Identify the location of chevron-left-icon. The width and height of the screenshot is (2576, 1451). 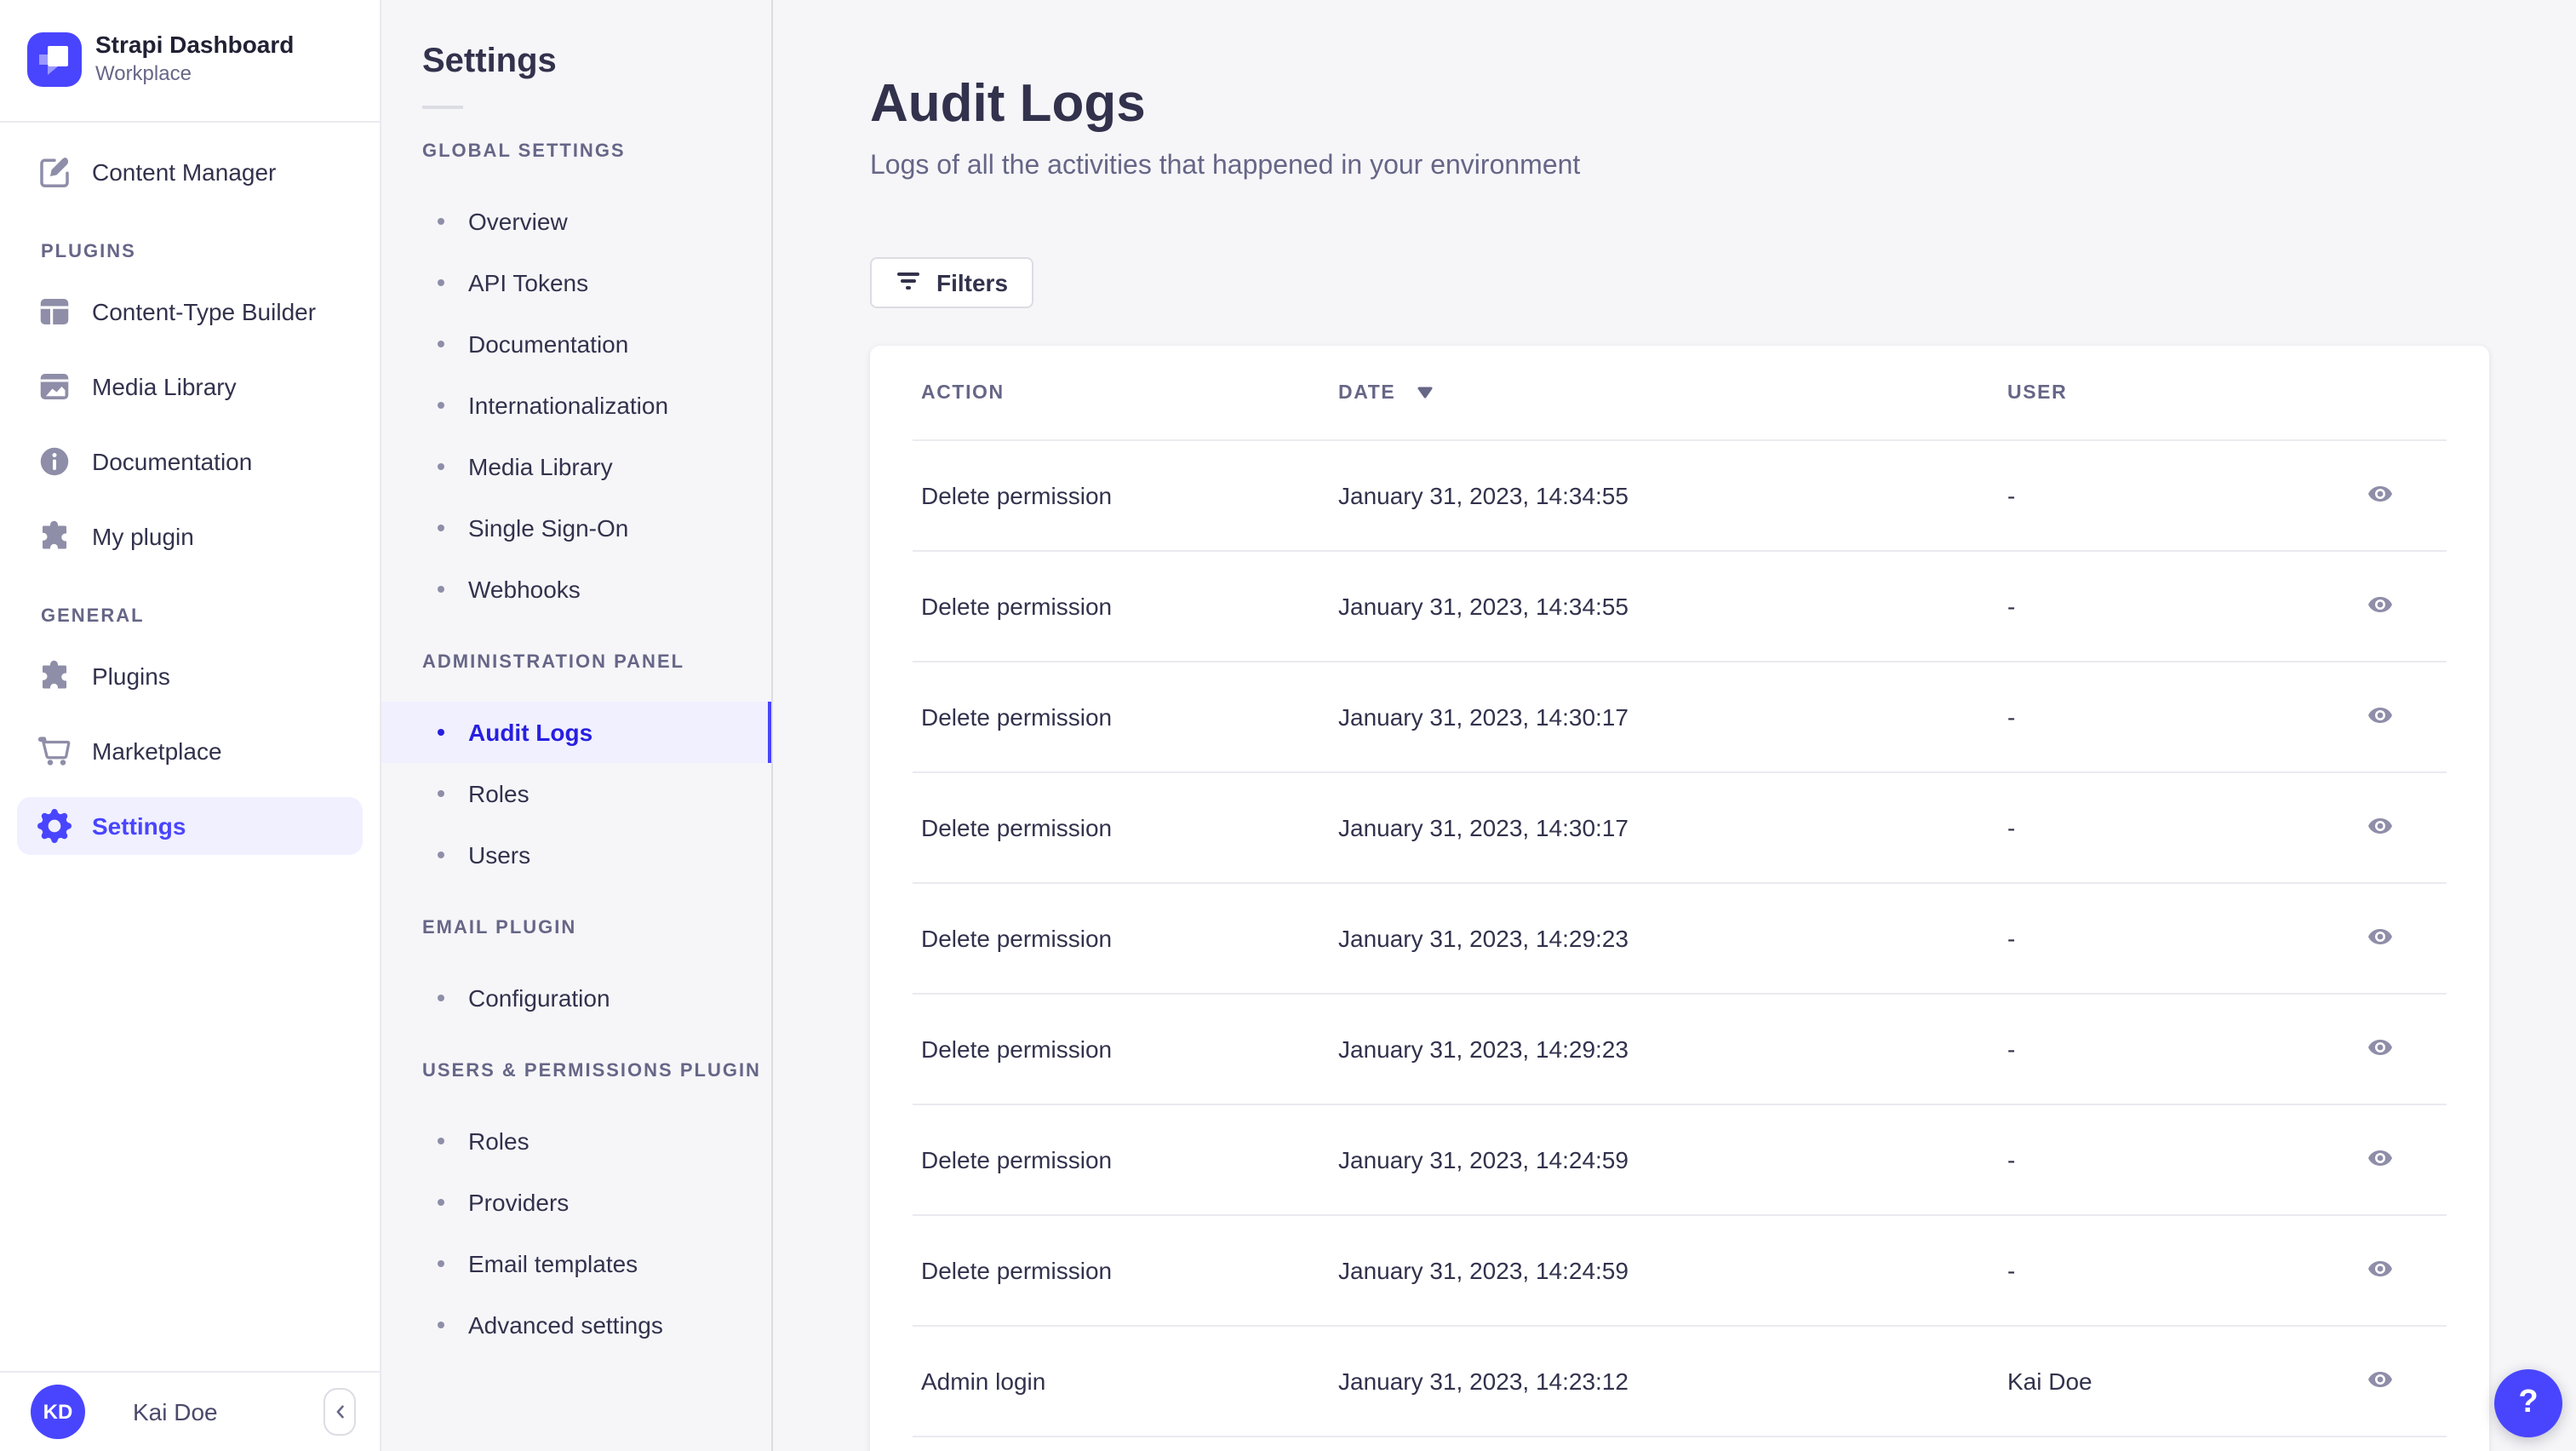
(339, 1412).